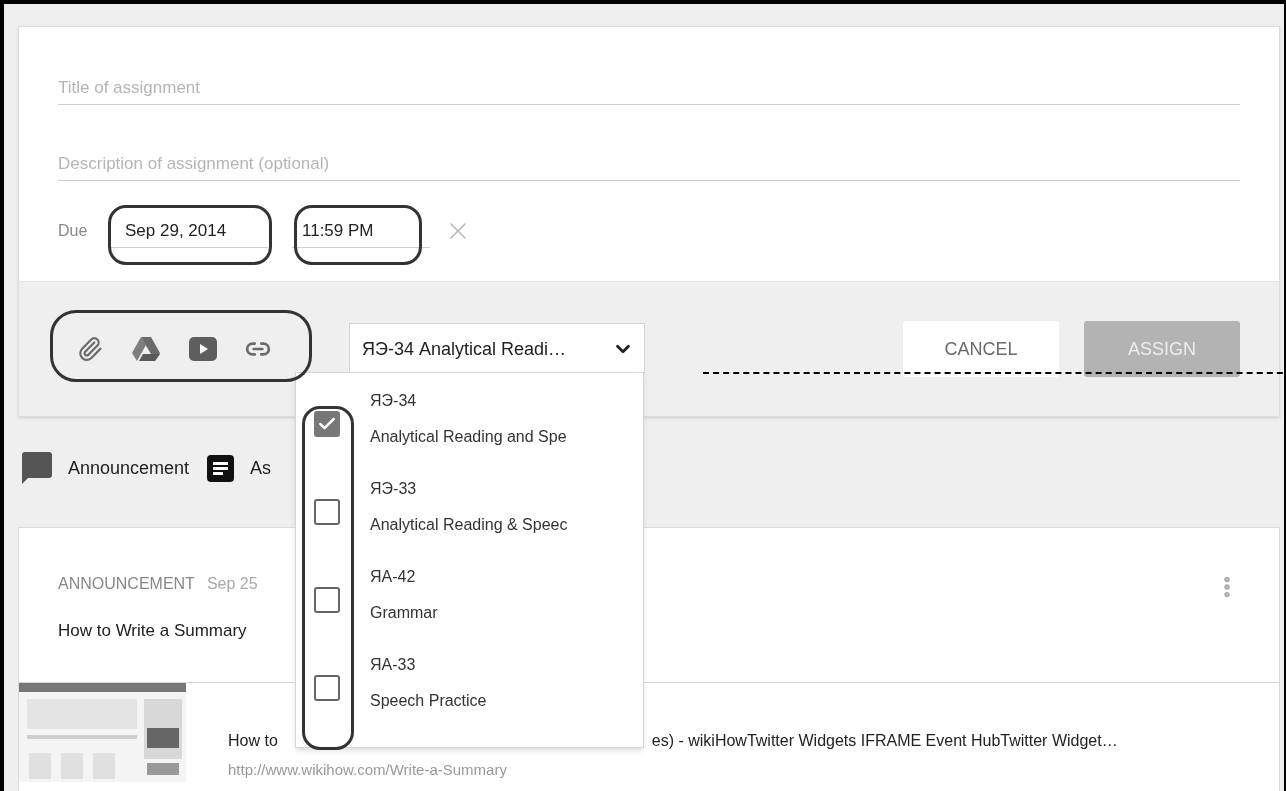 The image size is (1286, 791). I want to click on document-icon, so click(221, 468).